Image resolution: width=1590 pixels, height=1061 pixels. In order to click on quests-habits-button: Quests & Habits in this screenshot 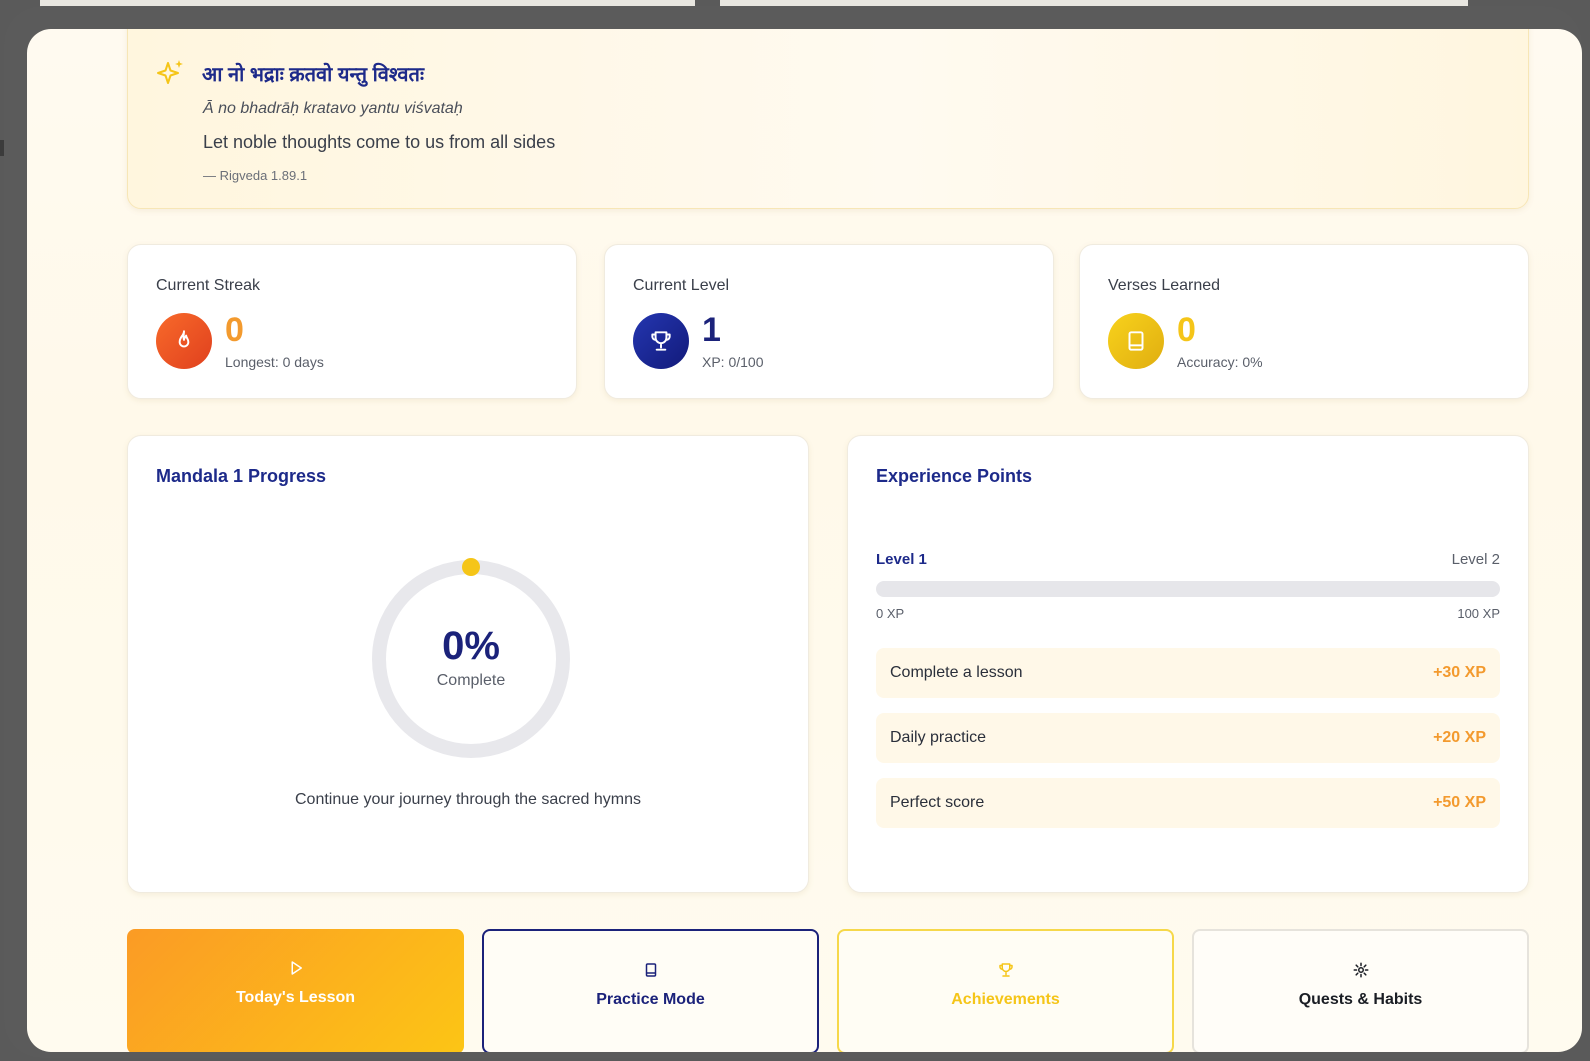, I will do `click(1360, 990)`.